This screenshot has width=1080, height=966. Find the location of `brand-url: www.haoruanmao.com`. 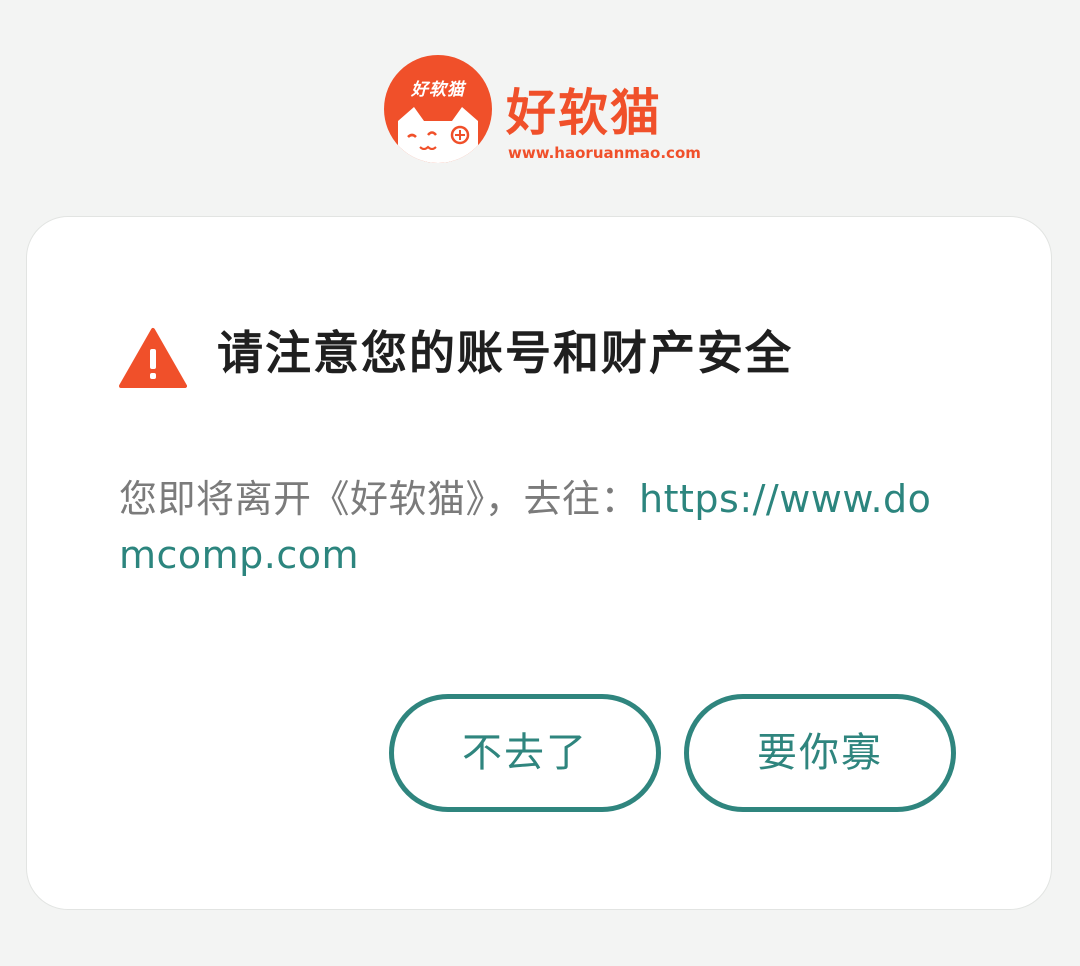

brand-url: www.haoruanmao.com is located at coordinates (604, 153).